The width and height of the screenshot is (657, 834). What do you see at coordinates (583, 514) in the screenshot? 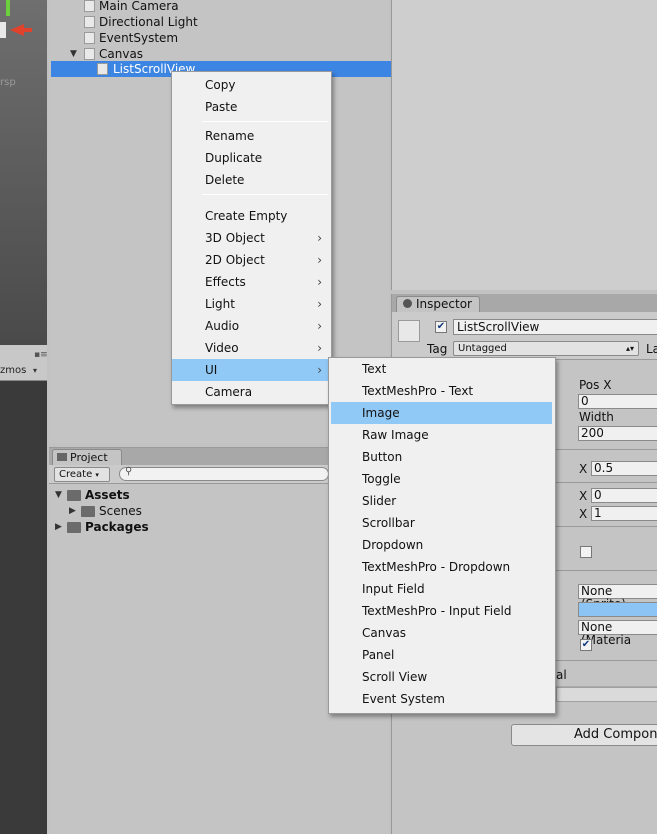
I see `max-x-label: X` at bounding box center [583, 514].